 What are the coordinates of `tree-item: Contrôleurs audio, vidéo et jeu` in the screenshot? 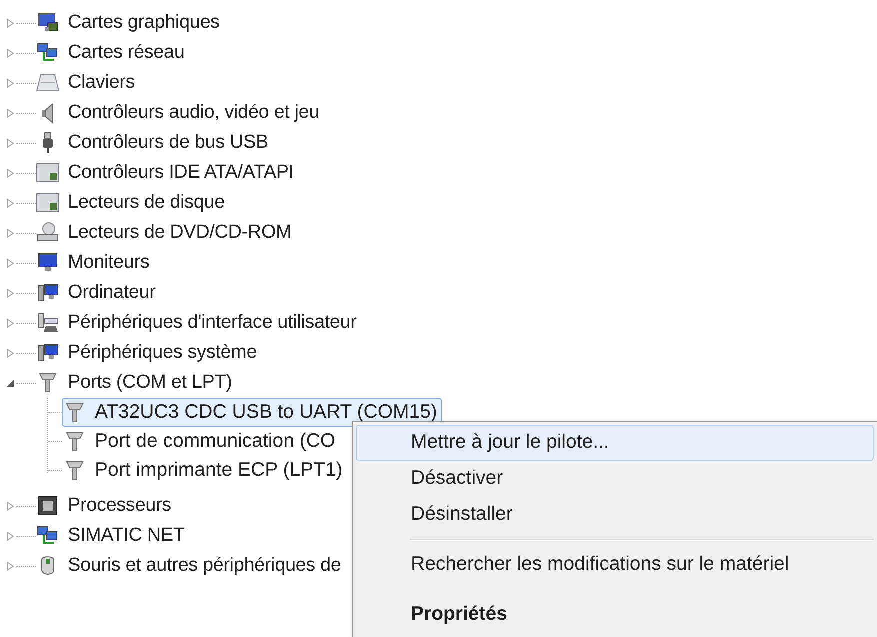 It's located at (194, 113).